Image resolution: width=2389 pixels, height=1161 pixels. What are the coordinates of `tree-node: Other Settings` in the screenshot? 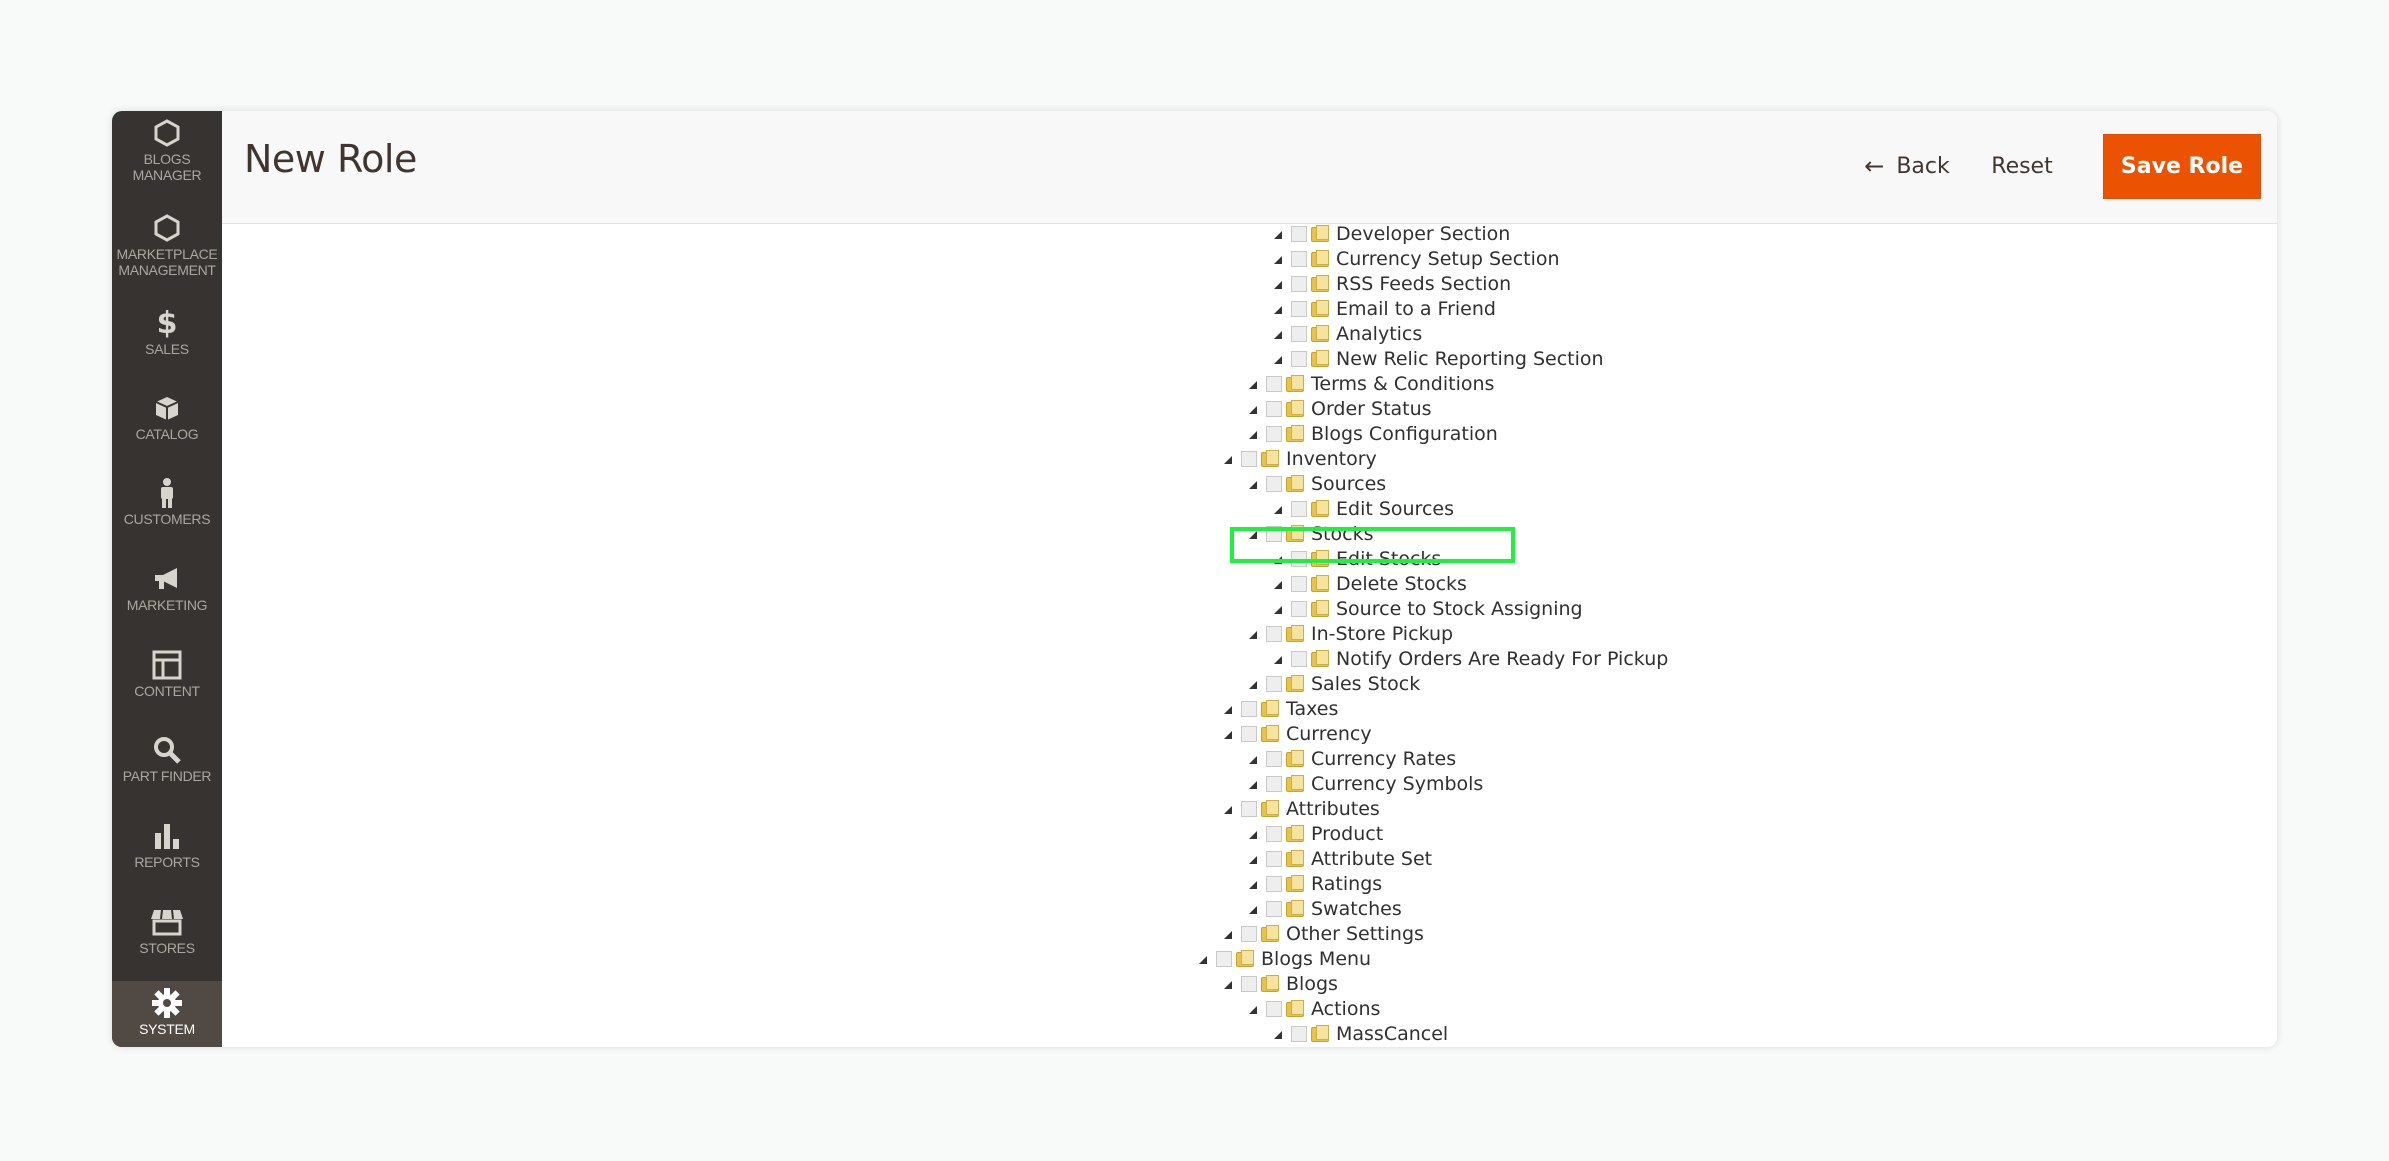 It's located at (1324, 933).